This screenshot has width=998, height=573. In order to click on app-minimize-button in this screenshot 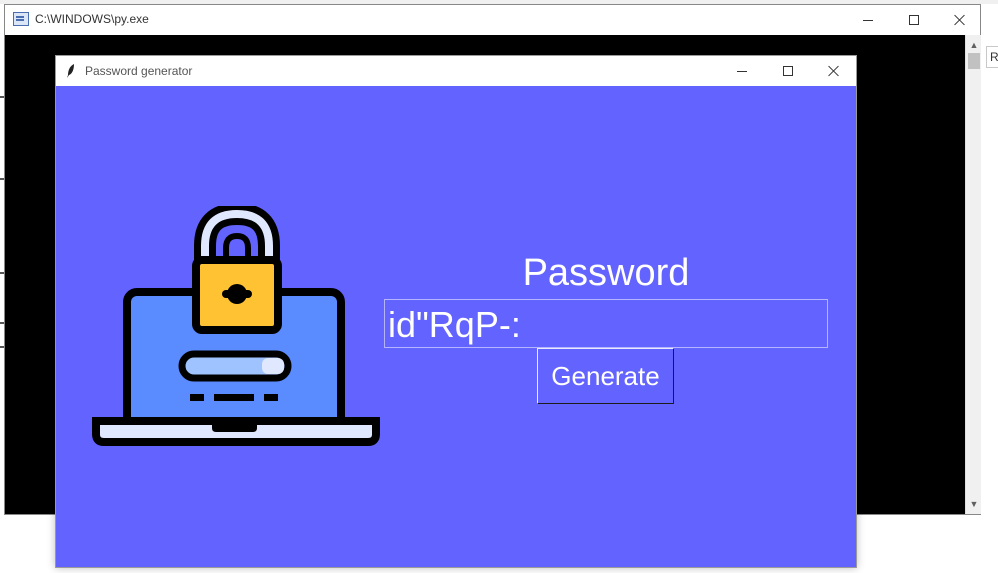, I will do `click(742, 71)`.